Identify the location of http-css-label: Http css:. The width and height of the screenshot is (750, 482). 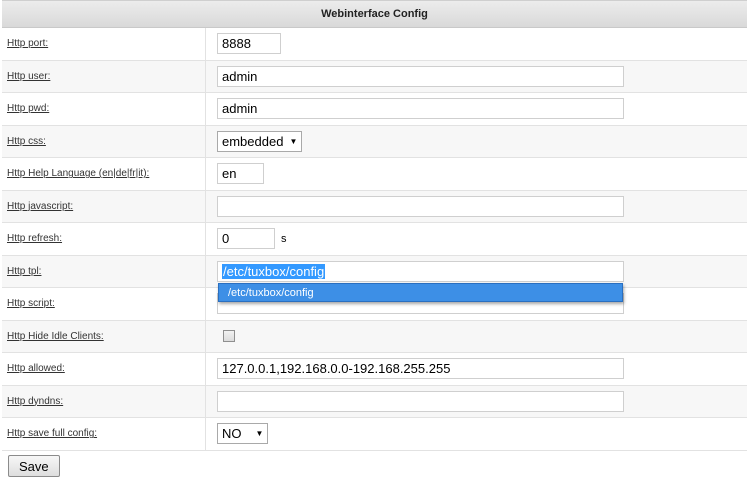
(26, 141).